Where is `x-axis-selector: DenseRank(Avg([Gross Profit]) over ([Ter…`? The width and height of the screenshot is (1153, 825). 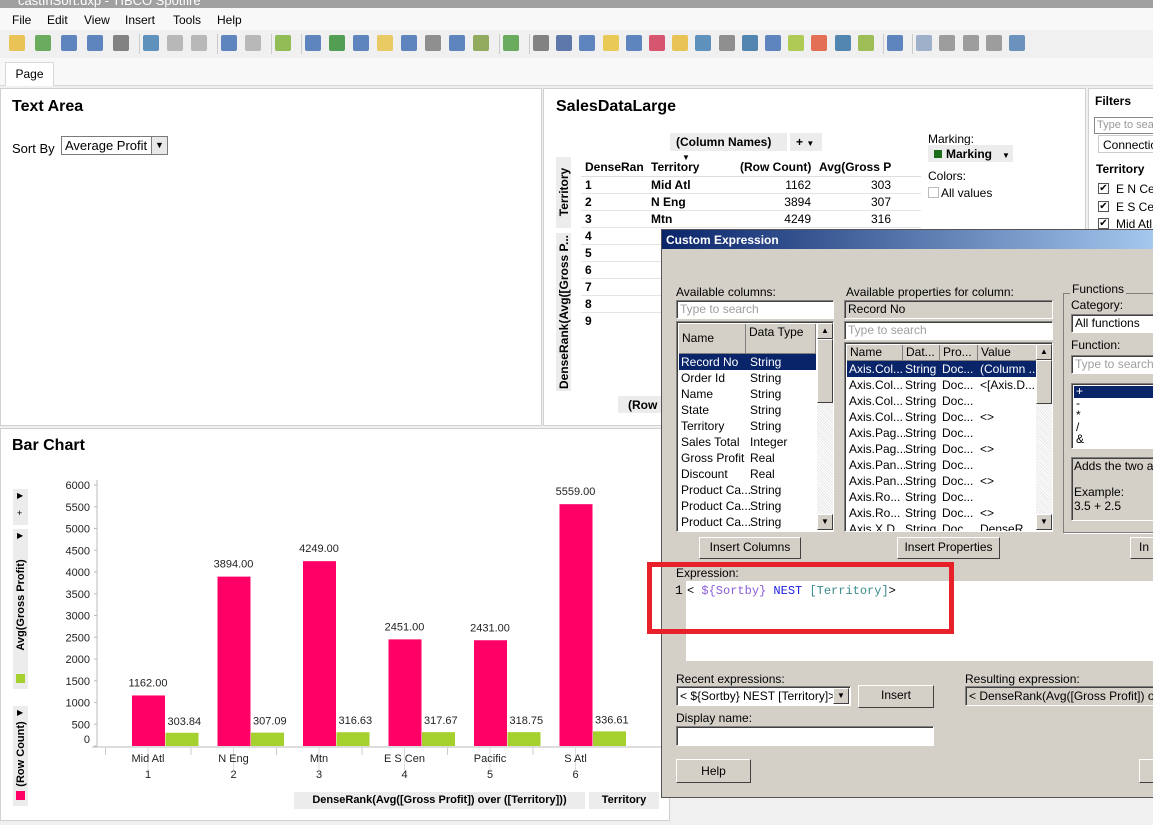
x-axis-selector: DenseRank(Avg([Gross Profit]) over ([Ter… is located at coordinates (439, 800).